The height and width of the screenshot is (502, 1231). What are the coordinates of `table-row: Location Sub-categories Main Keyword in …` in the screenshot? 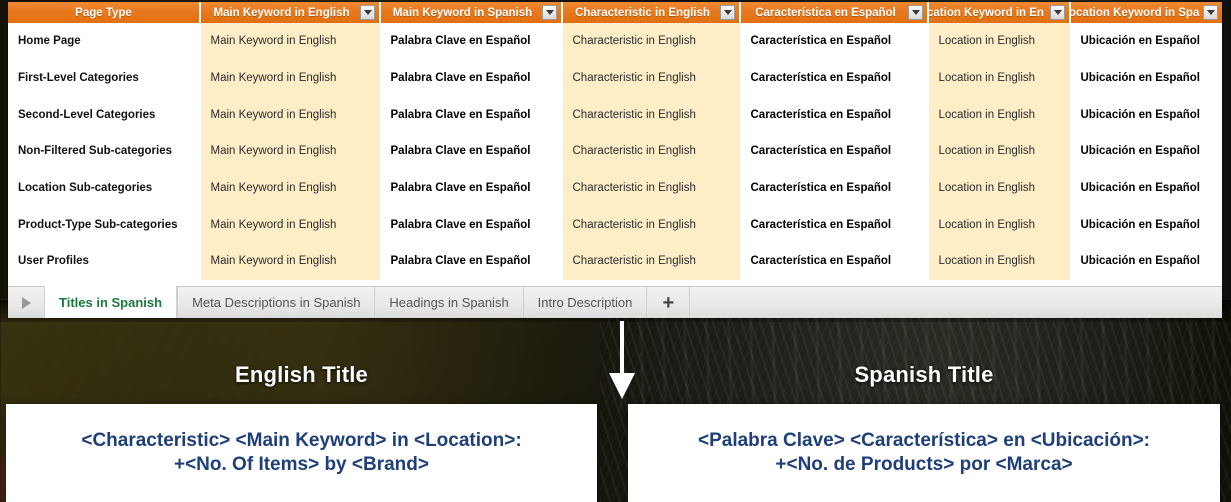 It's located at (615, 188).